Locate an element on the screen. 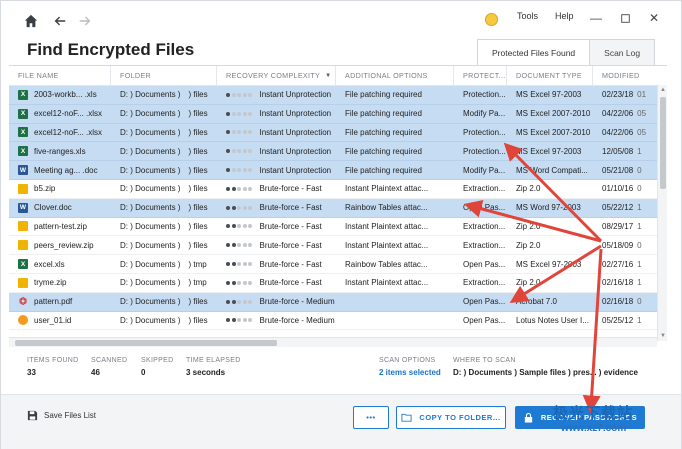  vertical-scroll-thumb is located at coordinates (663, 143).